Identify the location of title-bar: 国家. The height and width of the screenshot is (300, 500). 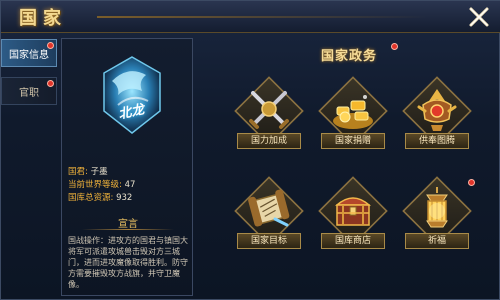
(250, 17).